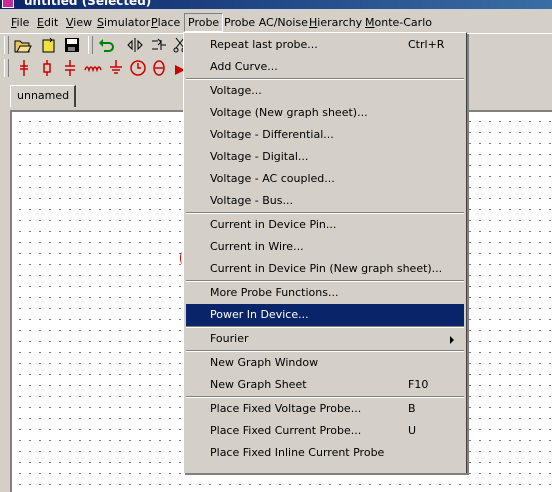 The height and width of the screenshot is (492, 552). I want to click on title-bar: untitled (Selected), so click(276, 4).